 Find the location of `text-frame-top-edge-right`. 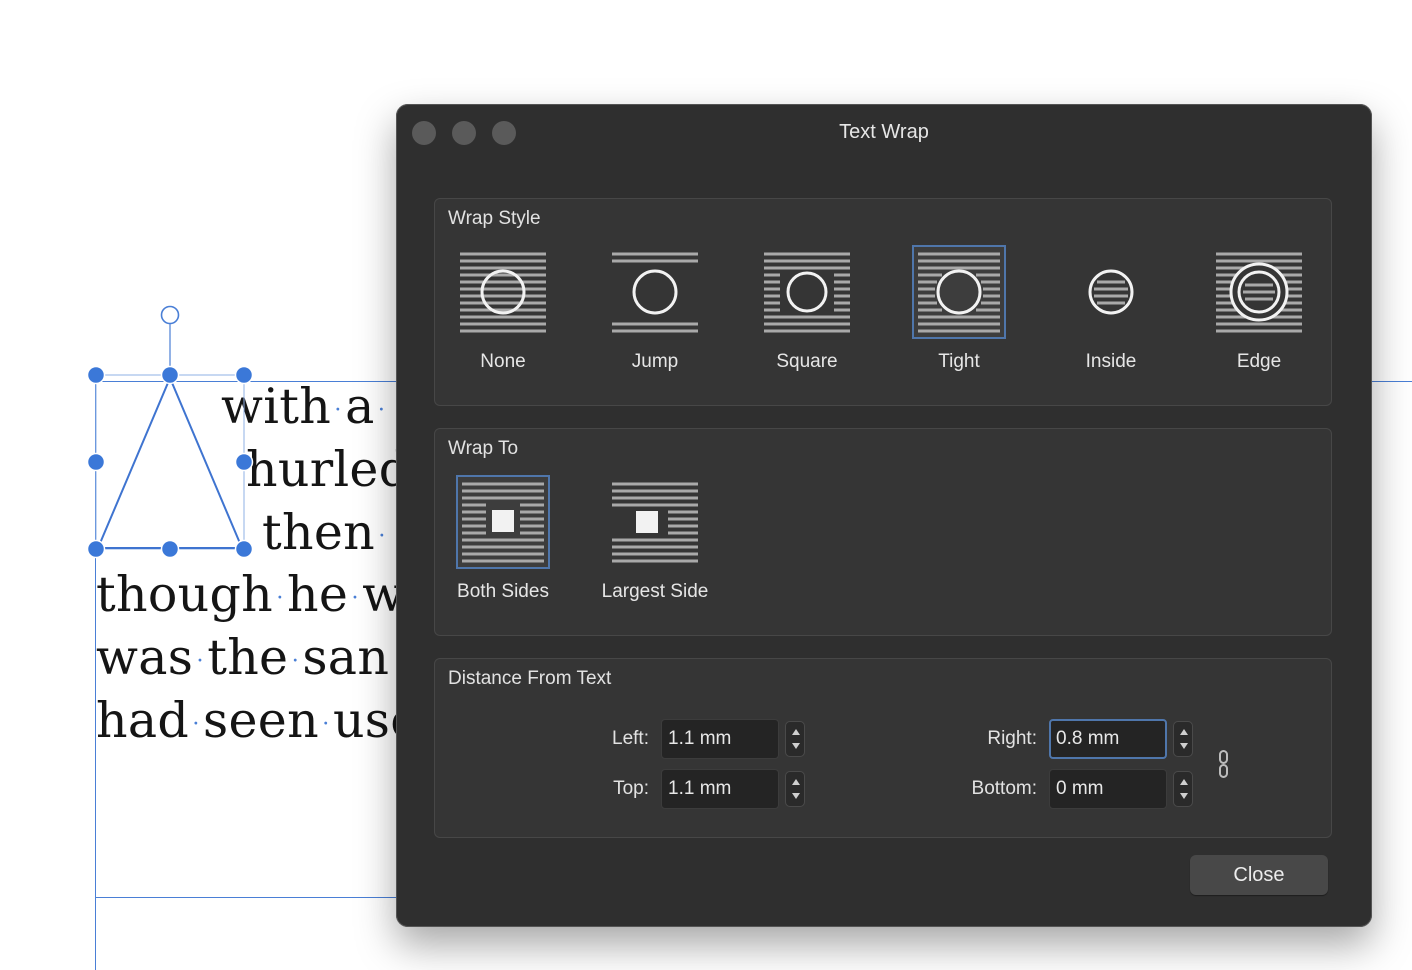

text-frame-top-edge-right is located at coordinates (1392, 381).